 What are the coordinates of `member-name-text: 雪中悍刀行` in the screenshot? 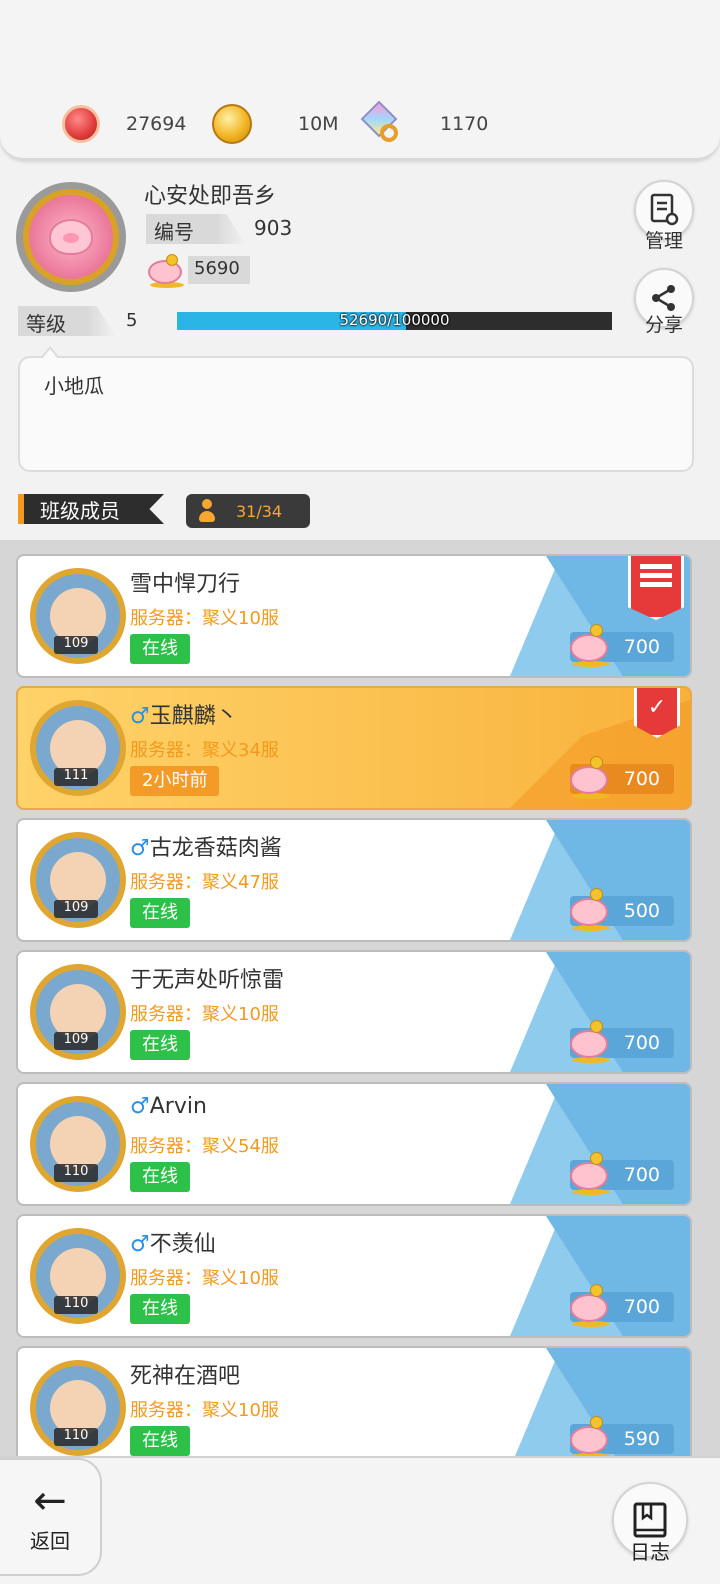 It's located at (185, 584).